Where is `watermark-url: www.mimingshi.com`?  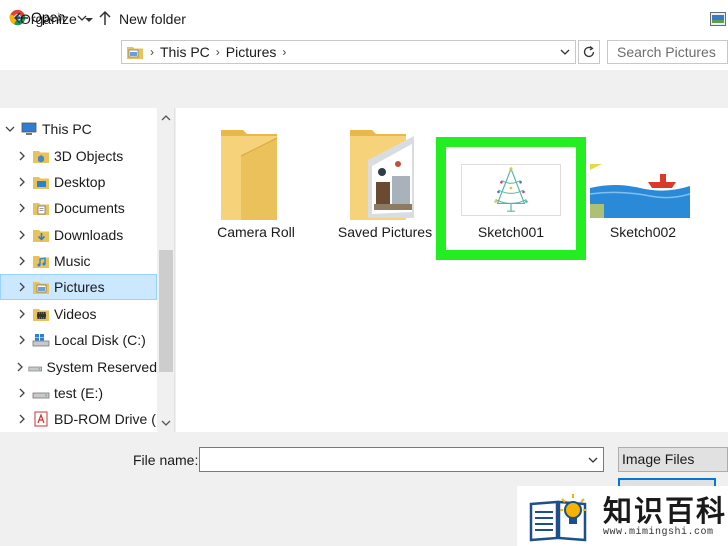
watermark-url: www.mimingshi.com is located at coordinates (658, 532).